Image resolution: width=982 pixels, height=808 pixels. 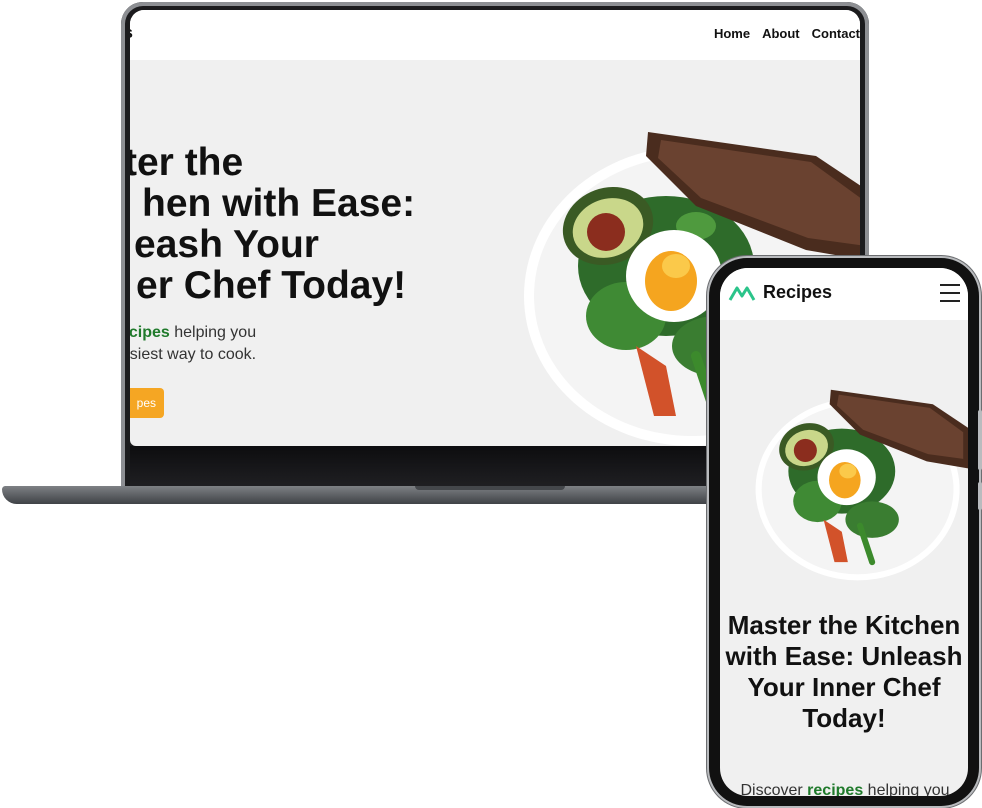 I want to click on phone-navbar: Recipes, so click(x=844, y=294).